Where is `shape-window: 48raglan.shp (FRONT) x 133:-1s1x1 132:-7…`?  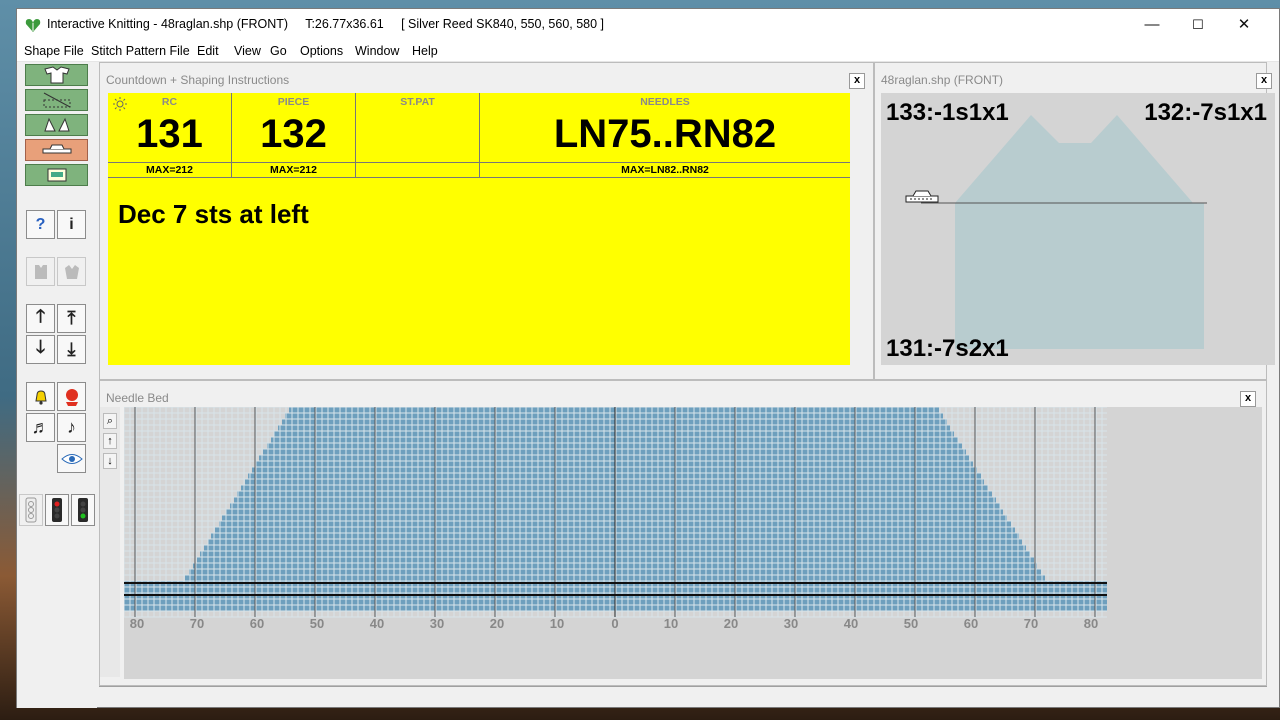
shape-window: 48raglan.shp (FRONT) x 133:-1s1x1 132:-7… is located at coordinates (1074, 221).